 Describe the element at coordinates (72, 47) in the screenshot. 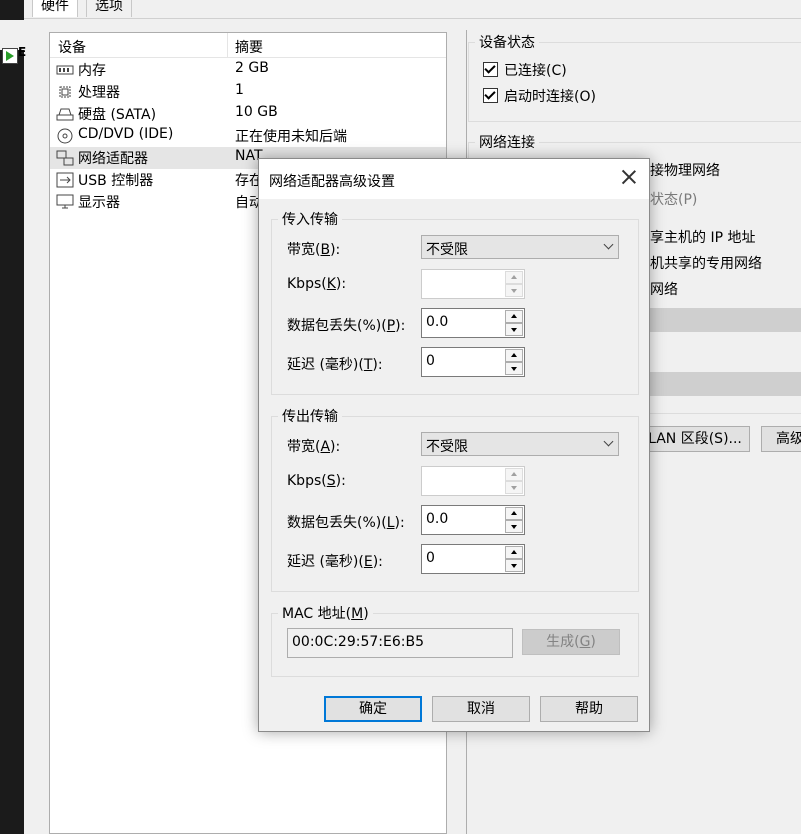

I see `column-header-device: 设备` at that location.